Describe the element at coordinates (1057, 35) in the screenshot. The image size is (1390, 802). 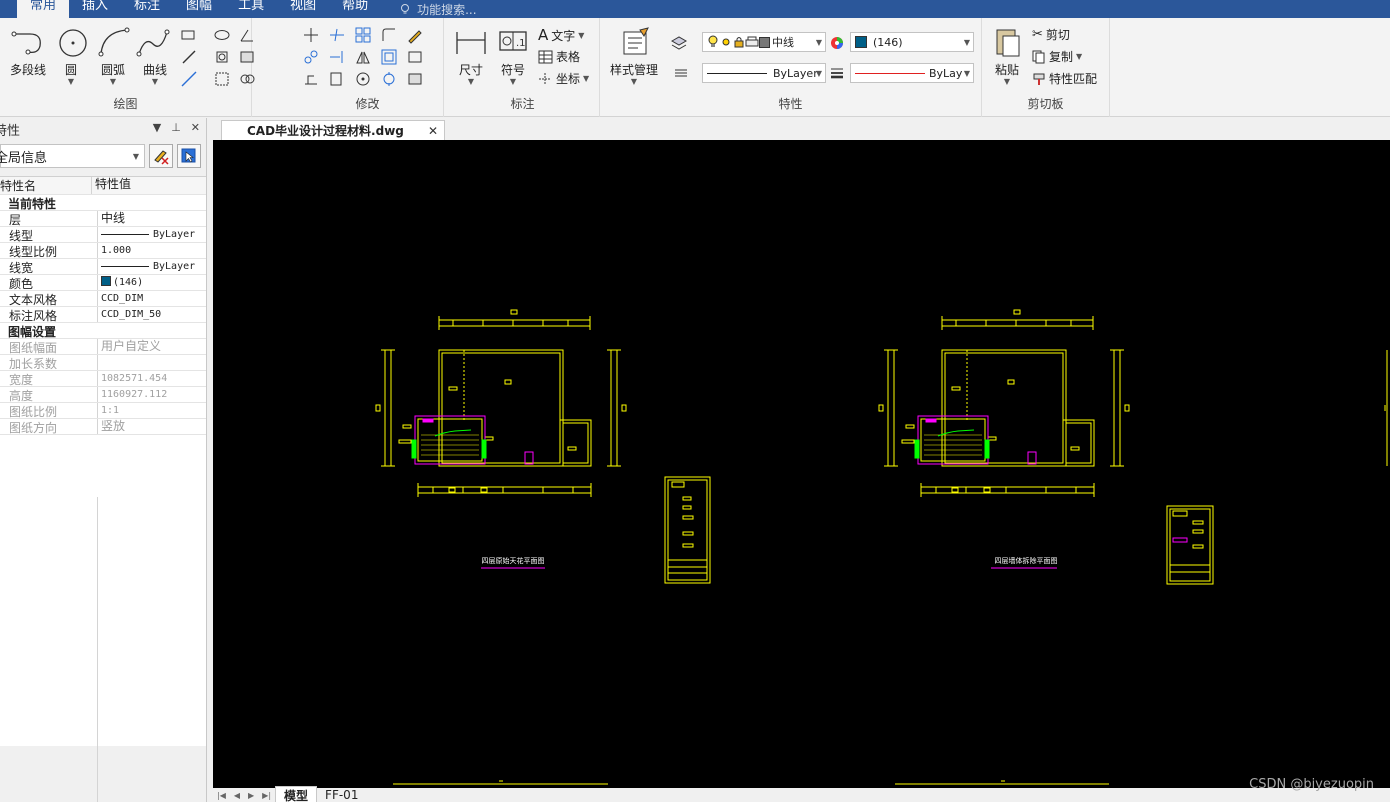
I see `cut-label: 剪切` at that location.